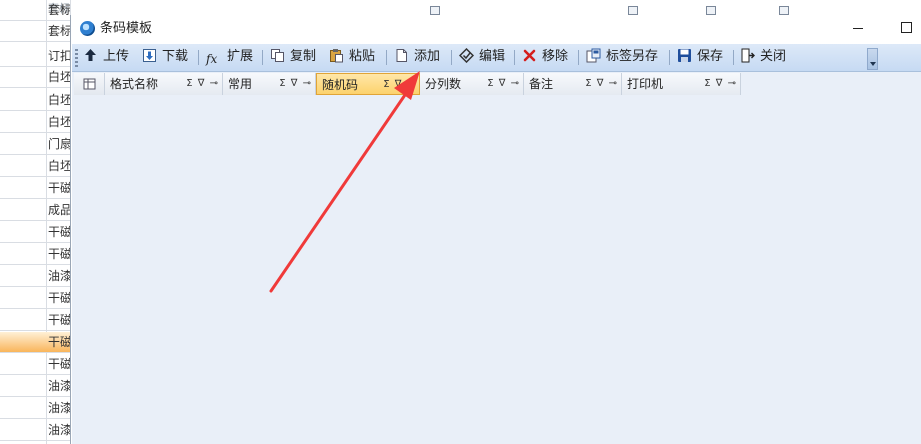 The width and height of the screenshot is (921, 444). I want to click on remove-button: 移除, so click(545, 57).